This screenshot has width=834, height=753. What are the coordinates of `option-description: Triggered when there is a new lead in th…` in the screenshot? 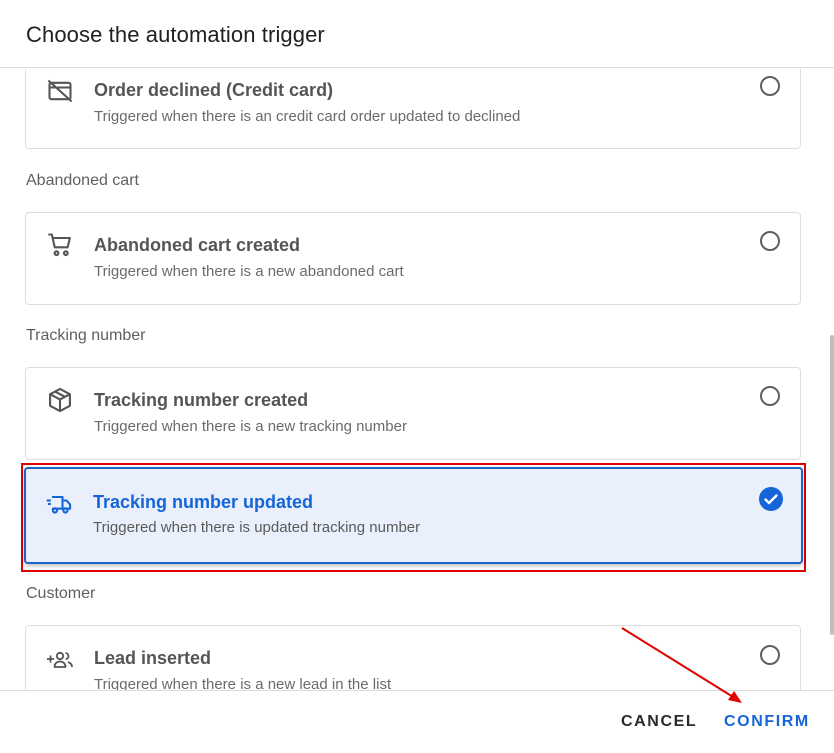 It's located at (243, 683).